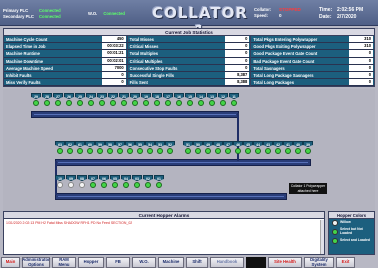  Describe the element at coordinates (345, 262) in the screenshot. I see `nav-button-exit: Exit` at that location.